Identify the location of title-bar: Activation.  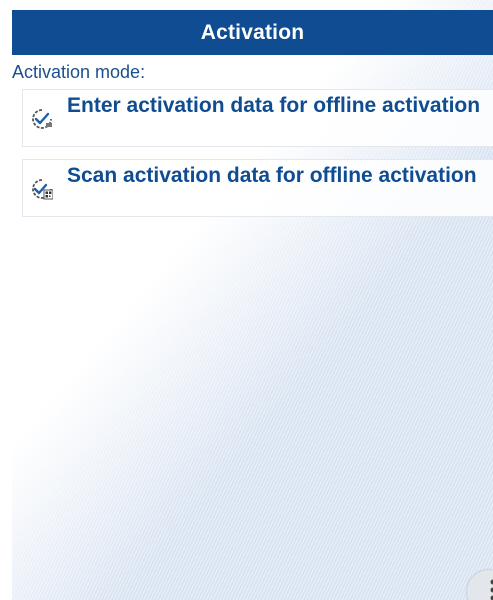
(252, 32).